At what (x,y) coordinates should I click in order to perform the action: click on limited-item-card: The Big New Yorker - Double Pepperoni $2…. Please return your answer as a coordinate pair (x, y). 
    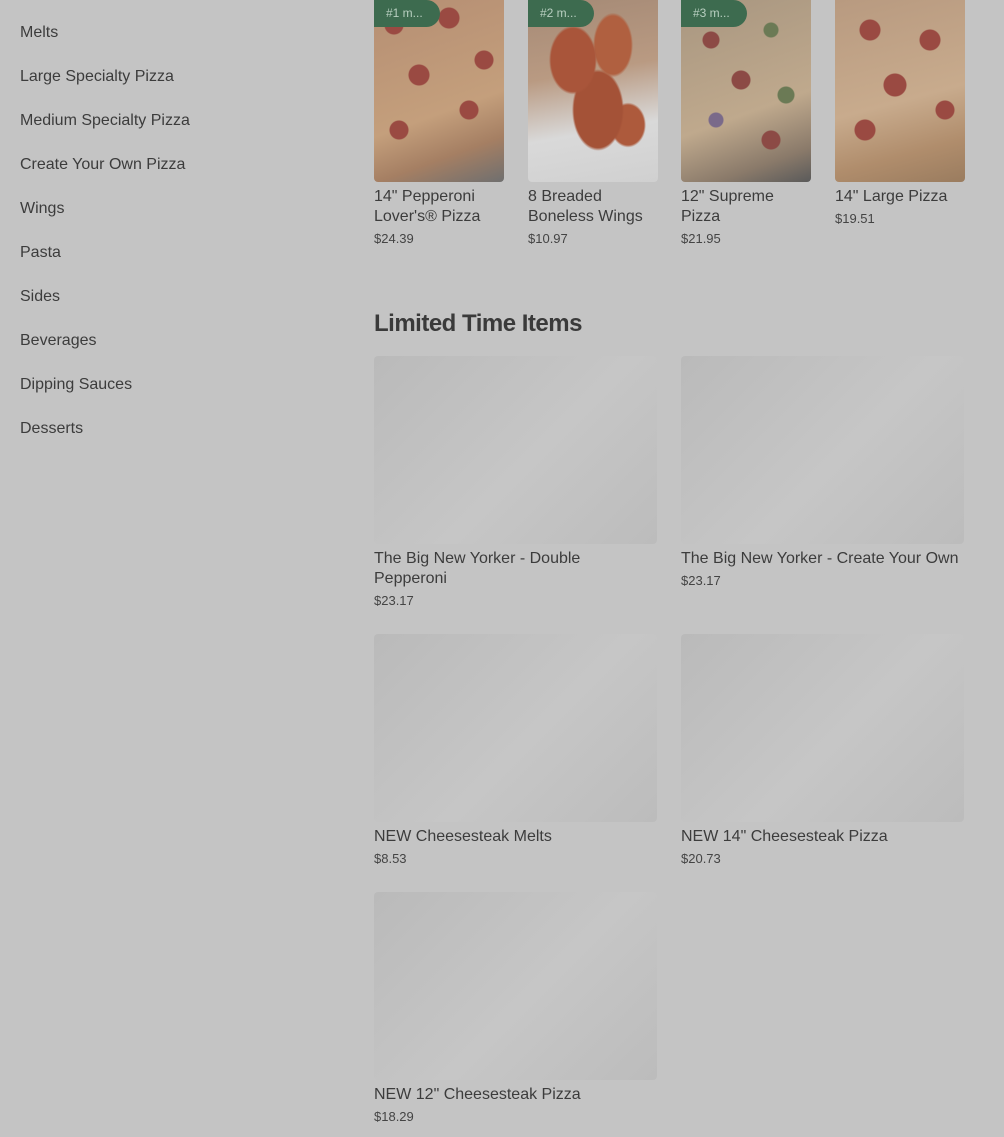
    Looking at the image, I should click on (515, 482).